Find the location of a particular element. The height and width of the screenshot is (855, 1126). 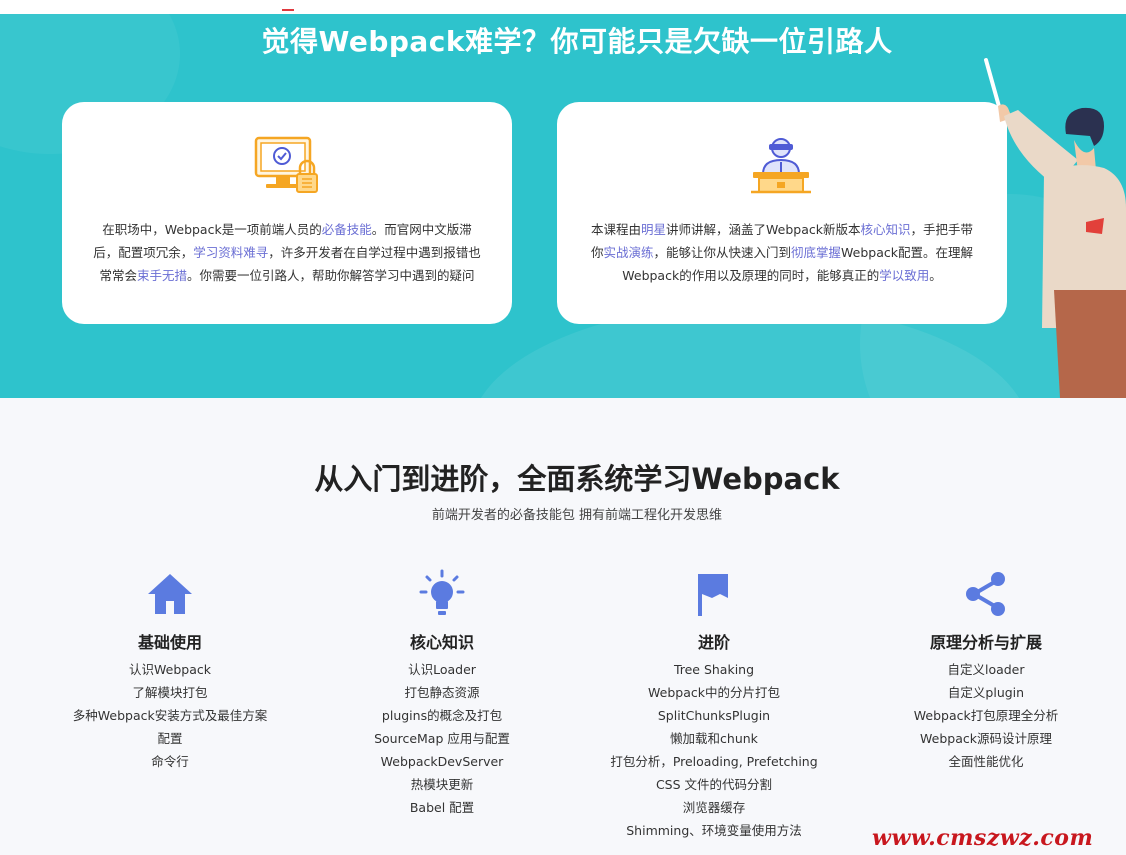

topic-item: Webpack源码设计原理 is located at coordinates (986, 738).